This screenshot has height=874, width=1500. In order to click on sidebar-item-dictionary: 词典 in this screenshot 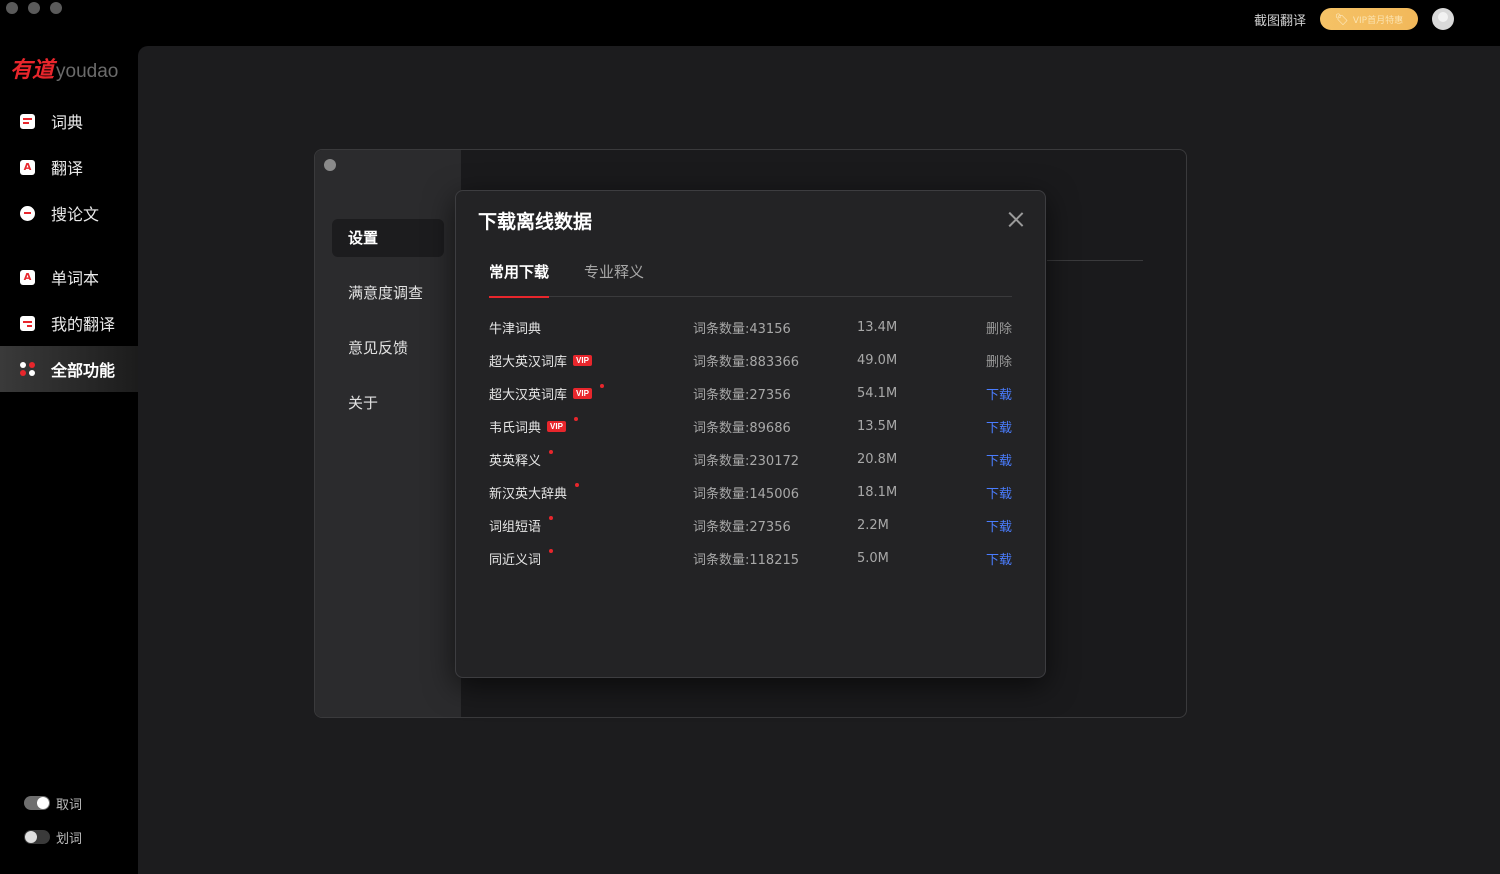, I will do `click(69, 121)`.